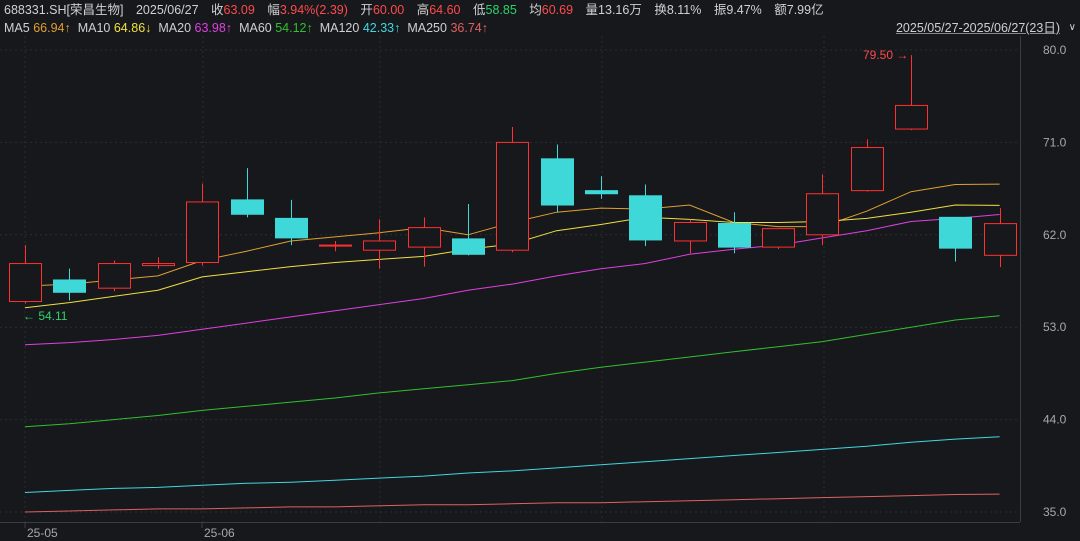  What do you see at coordinates (885, 55) in the screenshot?
I see `high-price-label: 79.50 →` at bounding box center [885, 55].